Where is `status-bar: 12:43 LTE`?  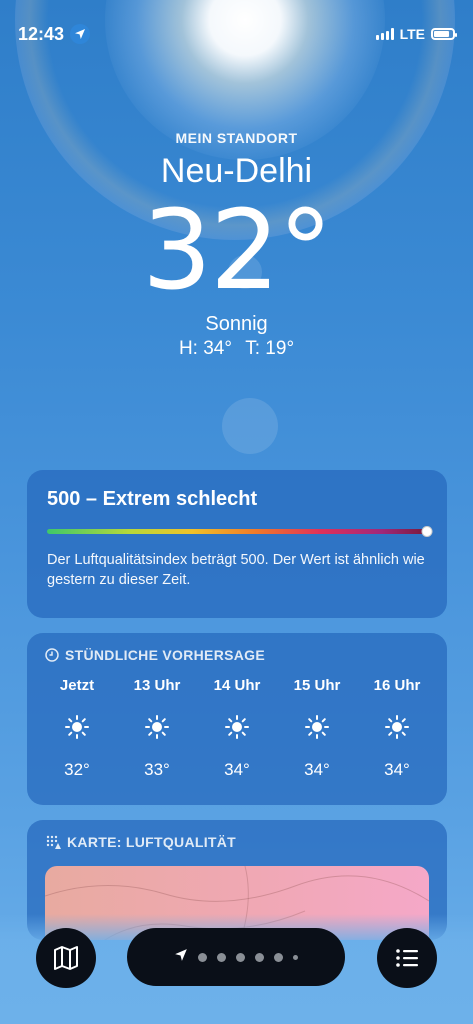
status-bar: 12:43 LTE is located at coordinates (237, 34).